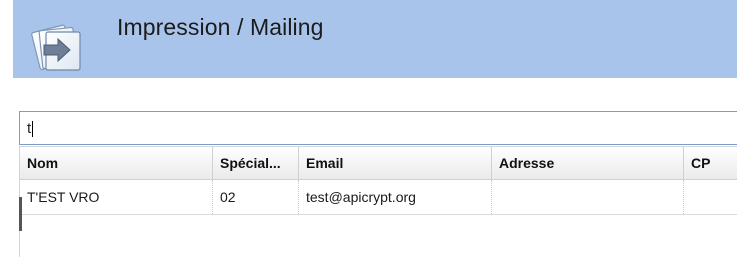 This screenshot has height=257, width=737. I want to click on text-caret, so click(33, 128).